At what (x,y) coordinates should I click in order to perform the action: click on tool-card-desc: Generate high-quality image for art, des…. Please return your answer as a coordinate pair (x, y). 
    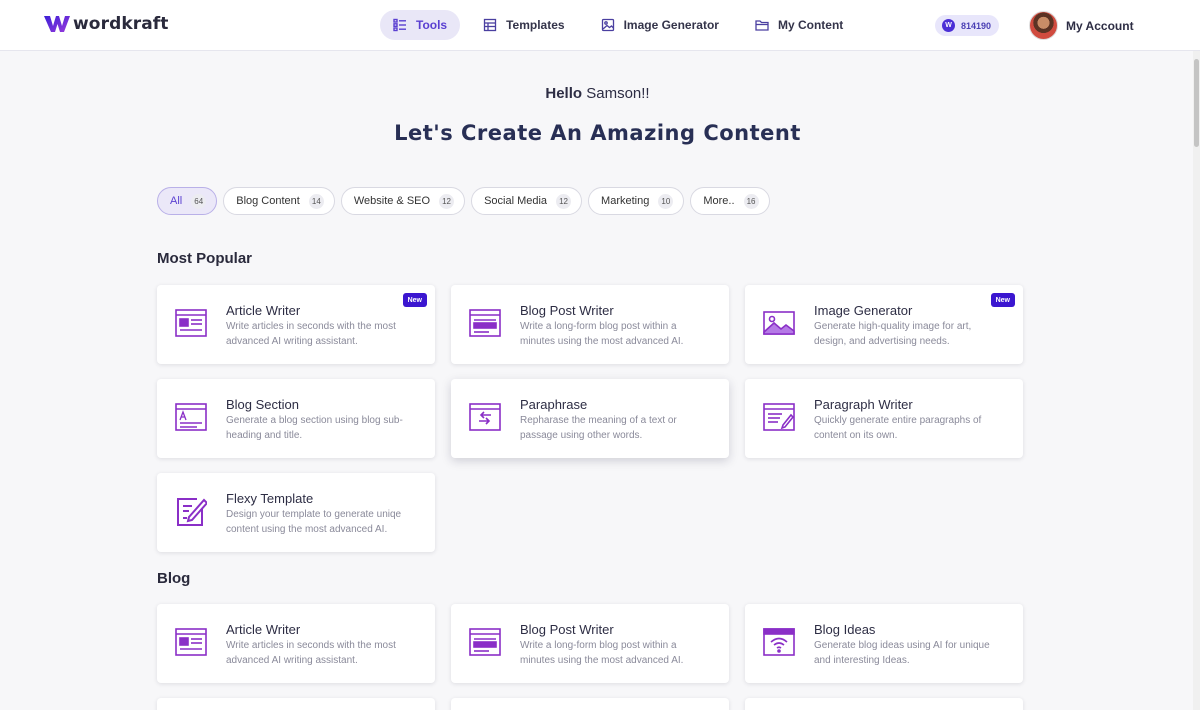
    Looking at the image, I should click on (893, 334).